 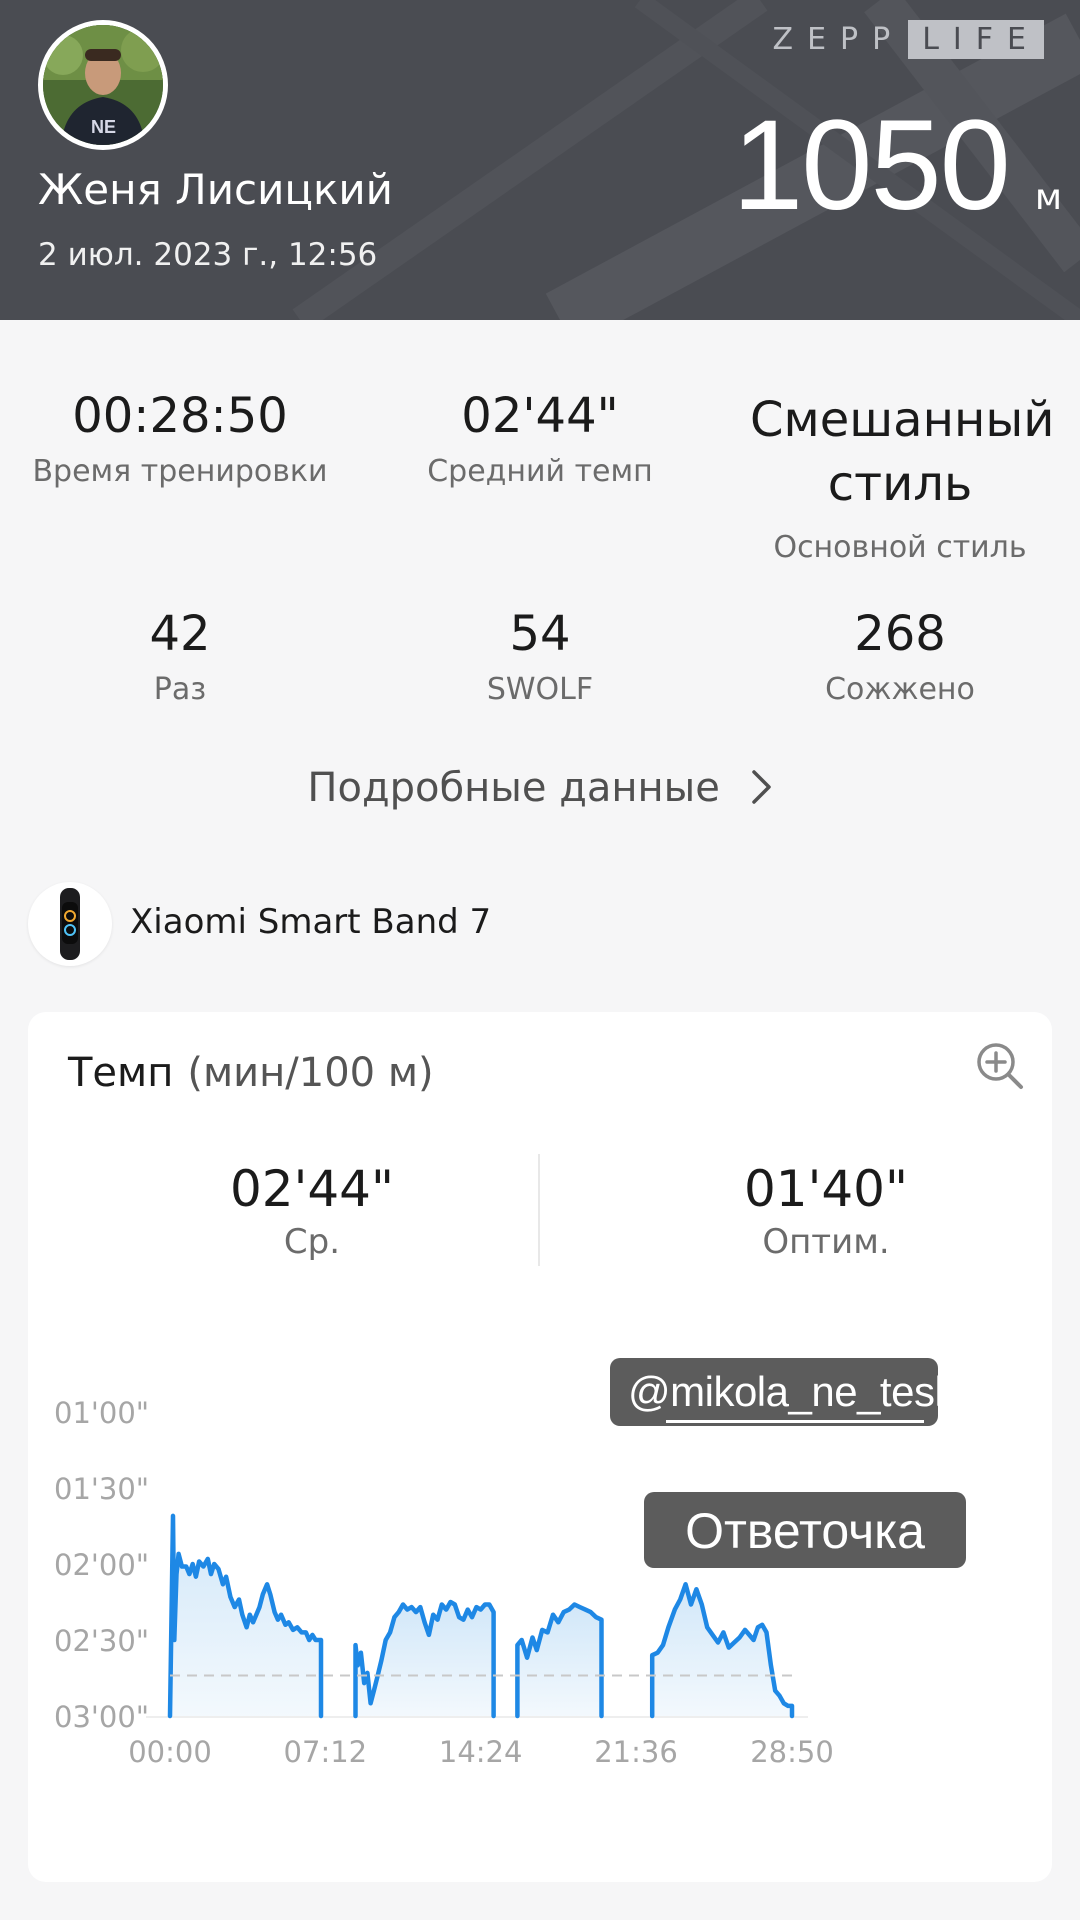 What do you see at coordinates (326, 1752) in the screenshot?
I see `x-tick-label: 07:12` at bounding box center [326, 1752].